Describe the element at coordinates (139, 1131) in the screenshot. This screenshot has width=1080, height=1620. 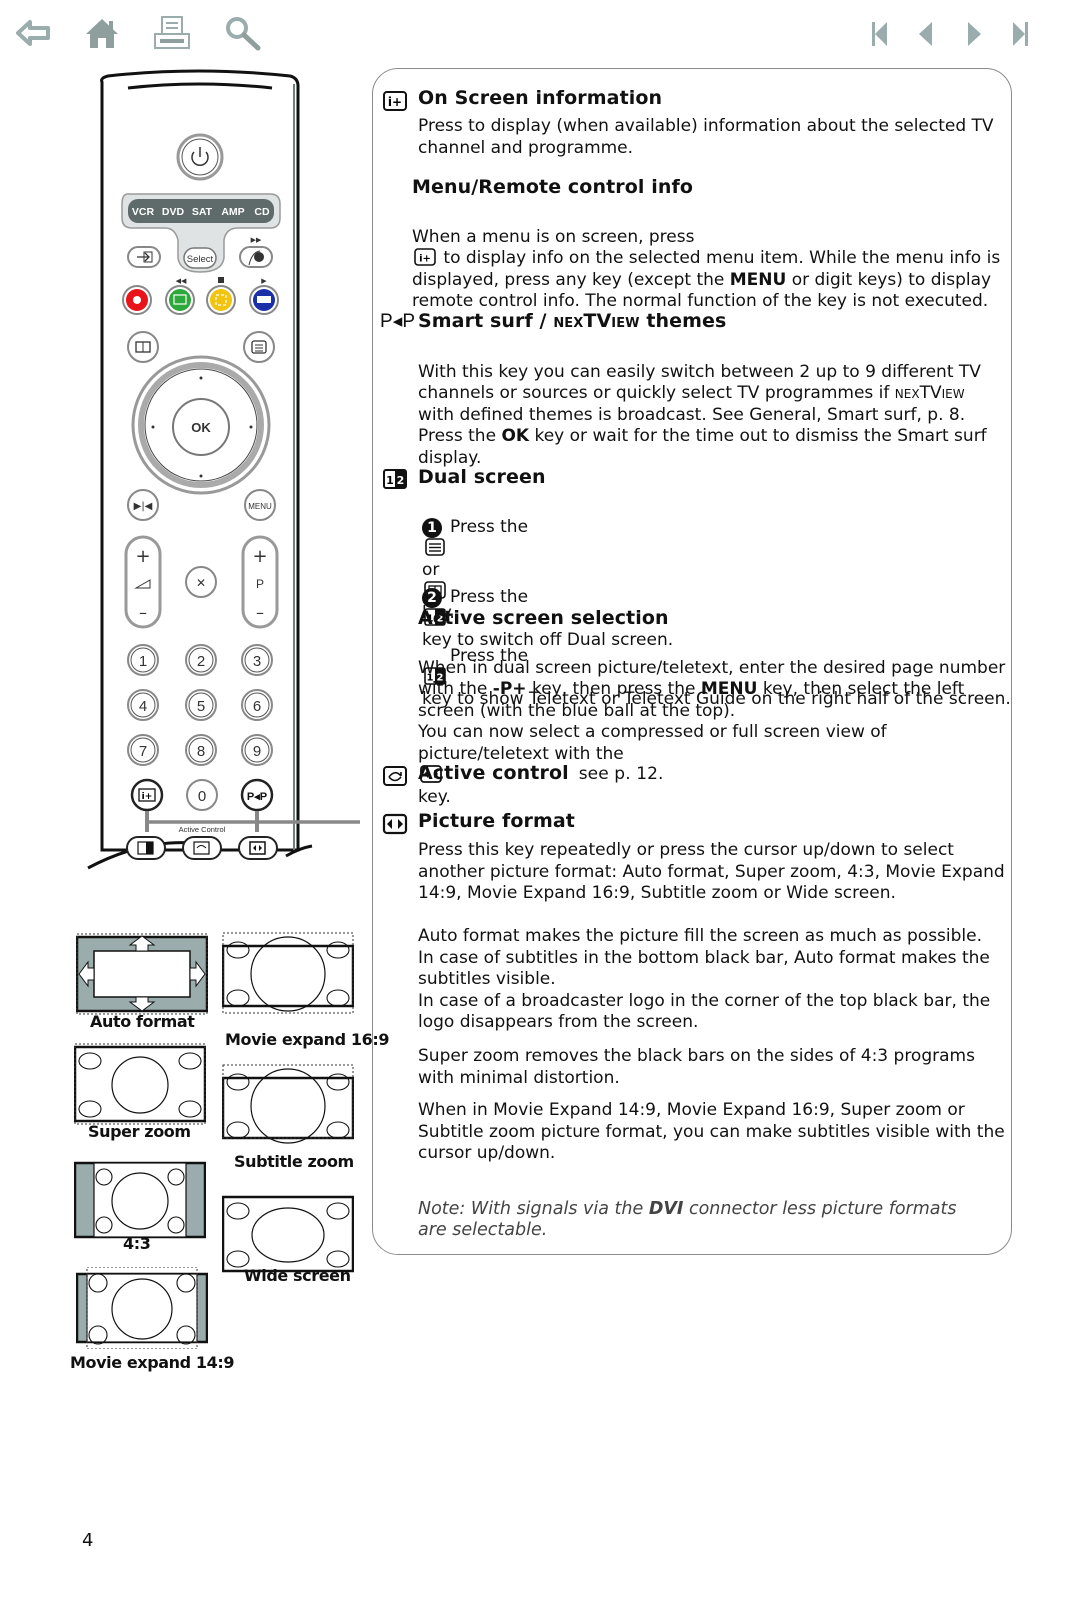
I see `format-label-super-zoom: Super zoom` at that location.